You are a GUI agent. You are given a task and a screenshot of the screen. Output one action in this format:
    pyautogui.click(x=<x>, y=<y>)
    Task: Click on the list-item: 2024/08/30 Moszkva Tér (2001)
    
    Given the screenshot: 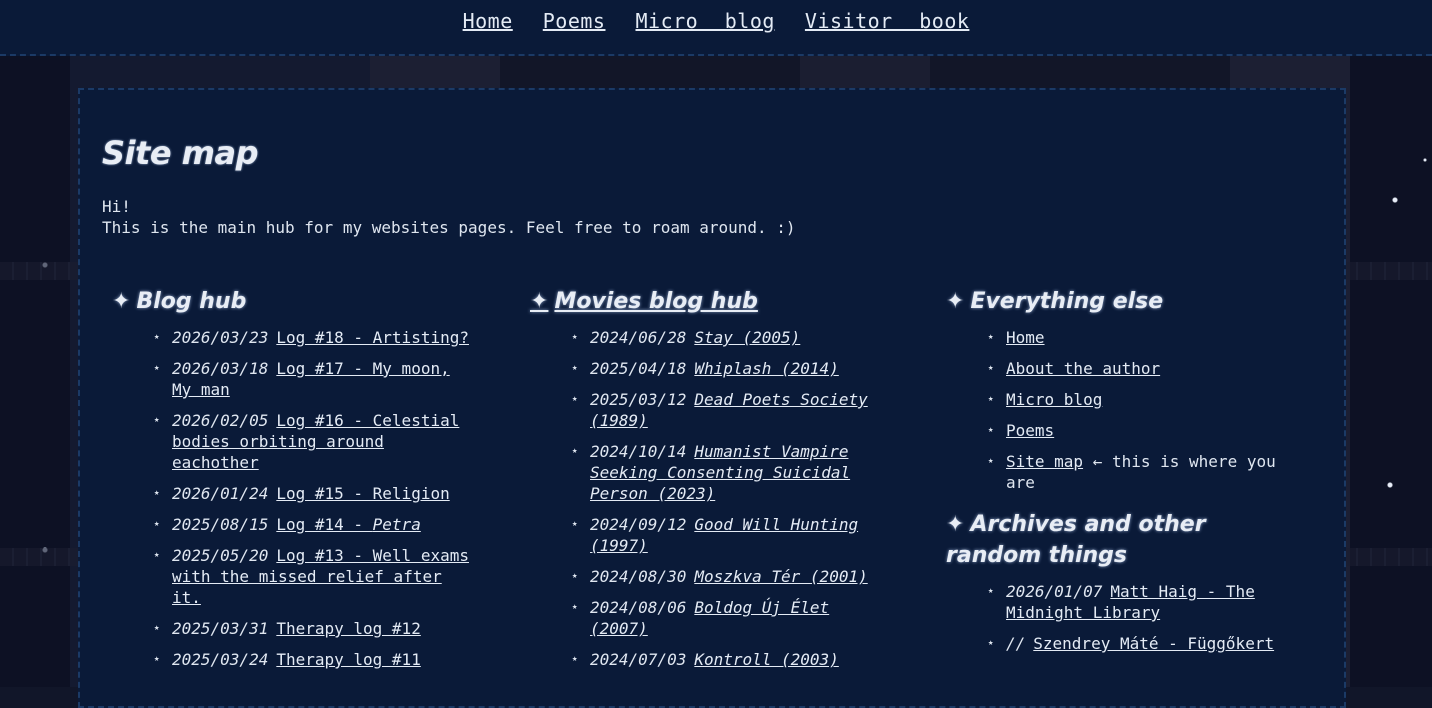 What is the action you would take?
    pyautogui.click(x=731, y=576)
    